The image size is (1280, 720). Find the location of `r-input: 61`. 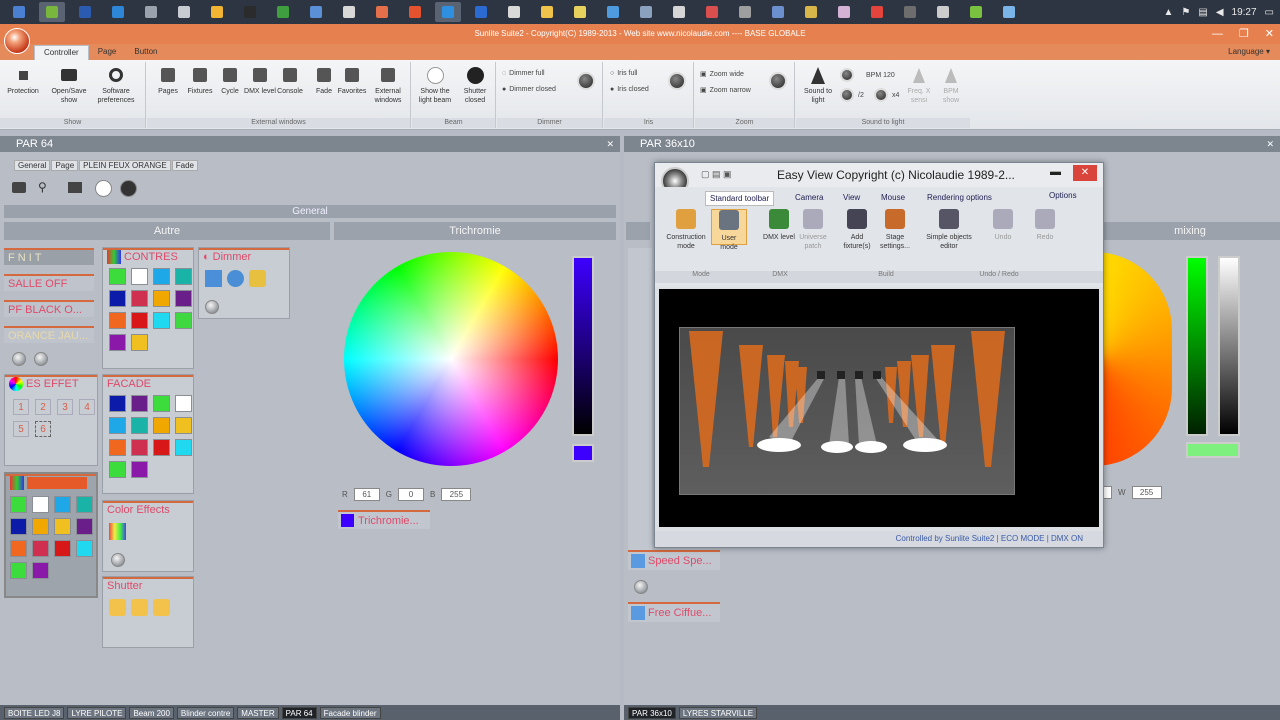

r-input: 61 is located at coordinates (366, 494).